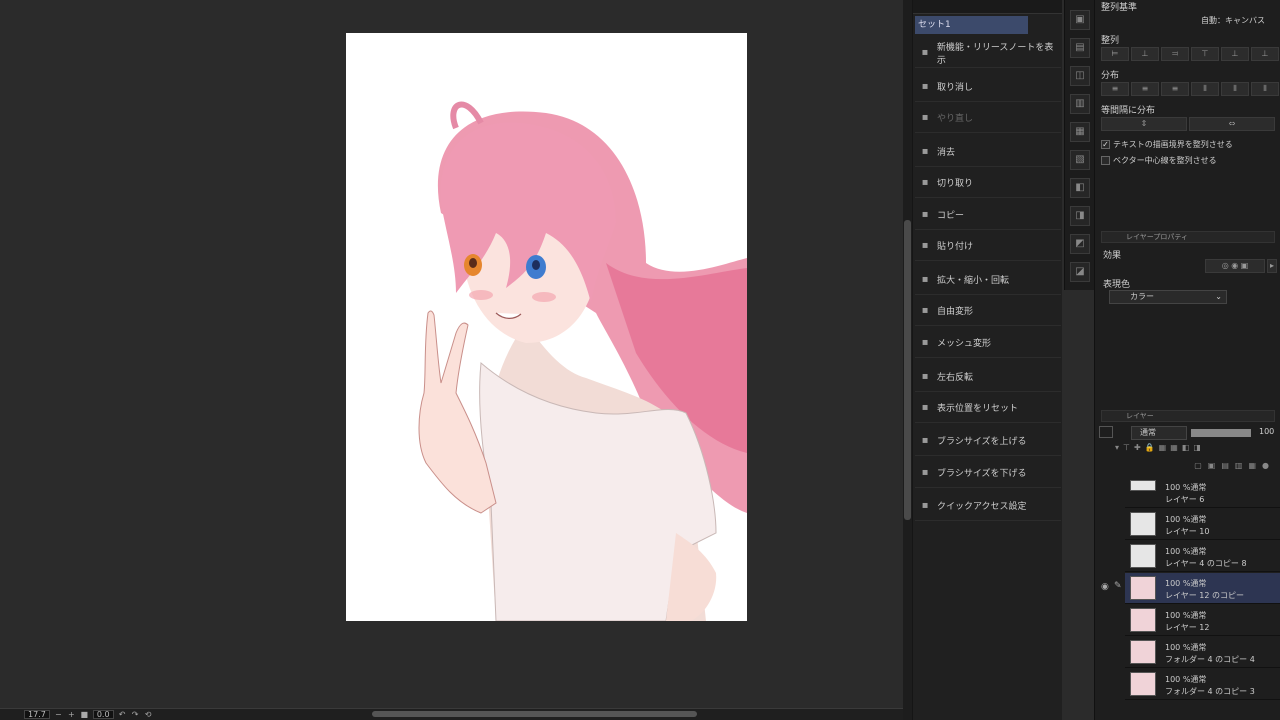  Describe the element at coordinates (955, 119) in the screenshot. I see `quick-access-item-label: やり直し` at that location.